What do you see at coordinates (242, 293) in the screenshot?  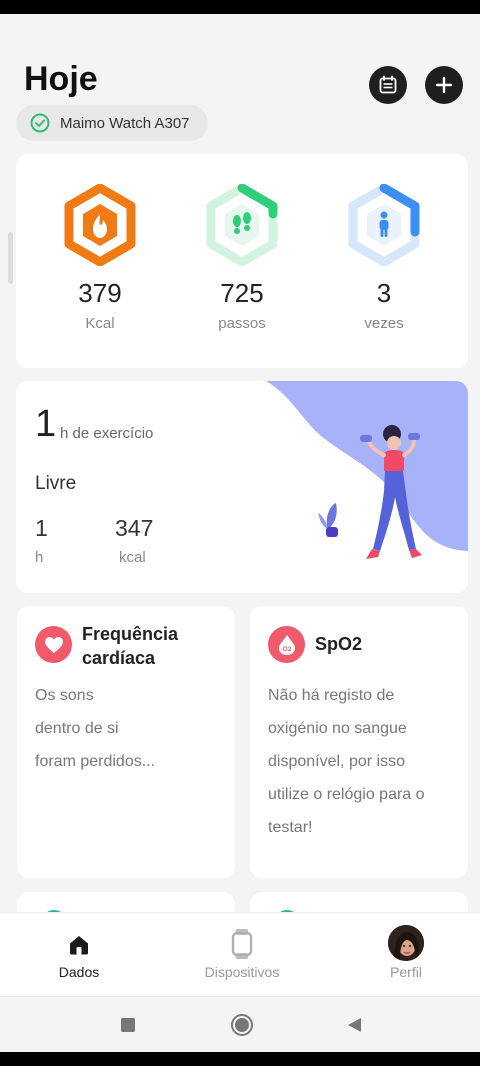 I see `steps-value: 725` at bounding box center [242, 293].